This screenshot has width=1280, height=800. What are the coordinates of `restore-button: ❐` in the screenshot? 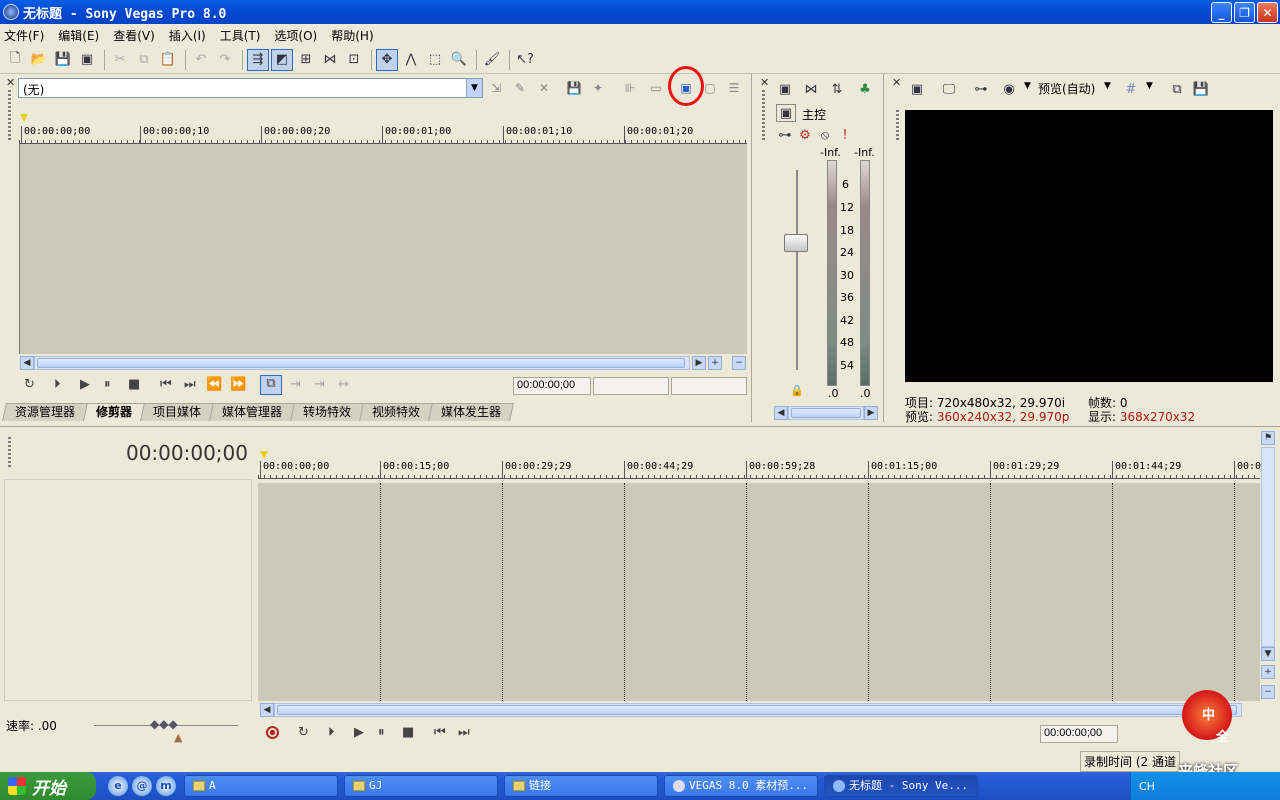 It's located at (1244, 12).